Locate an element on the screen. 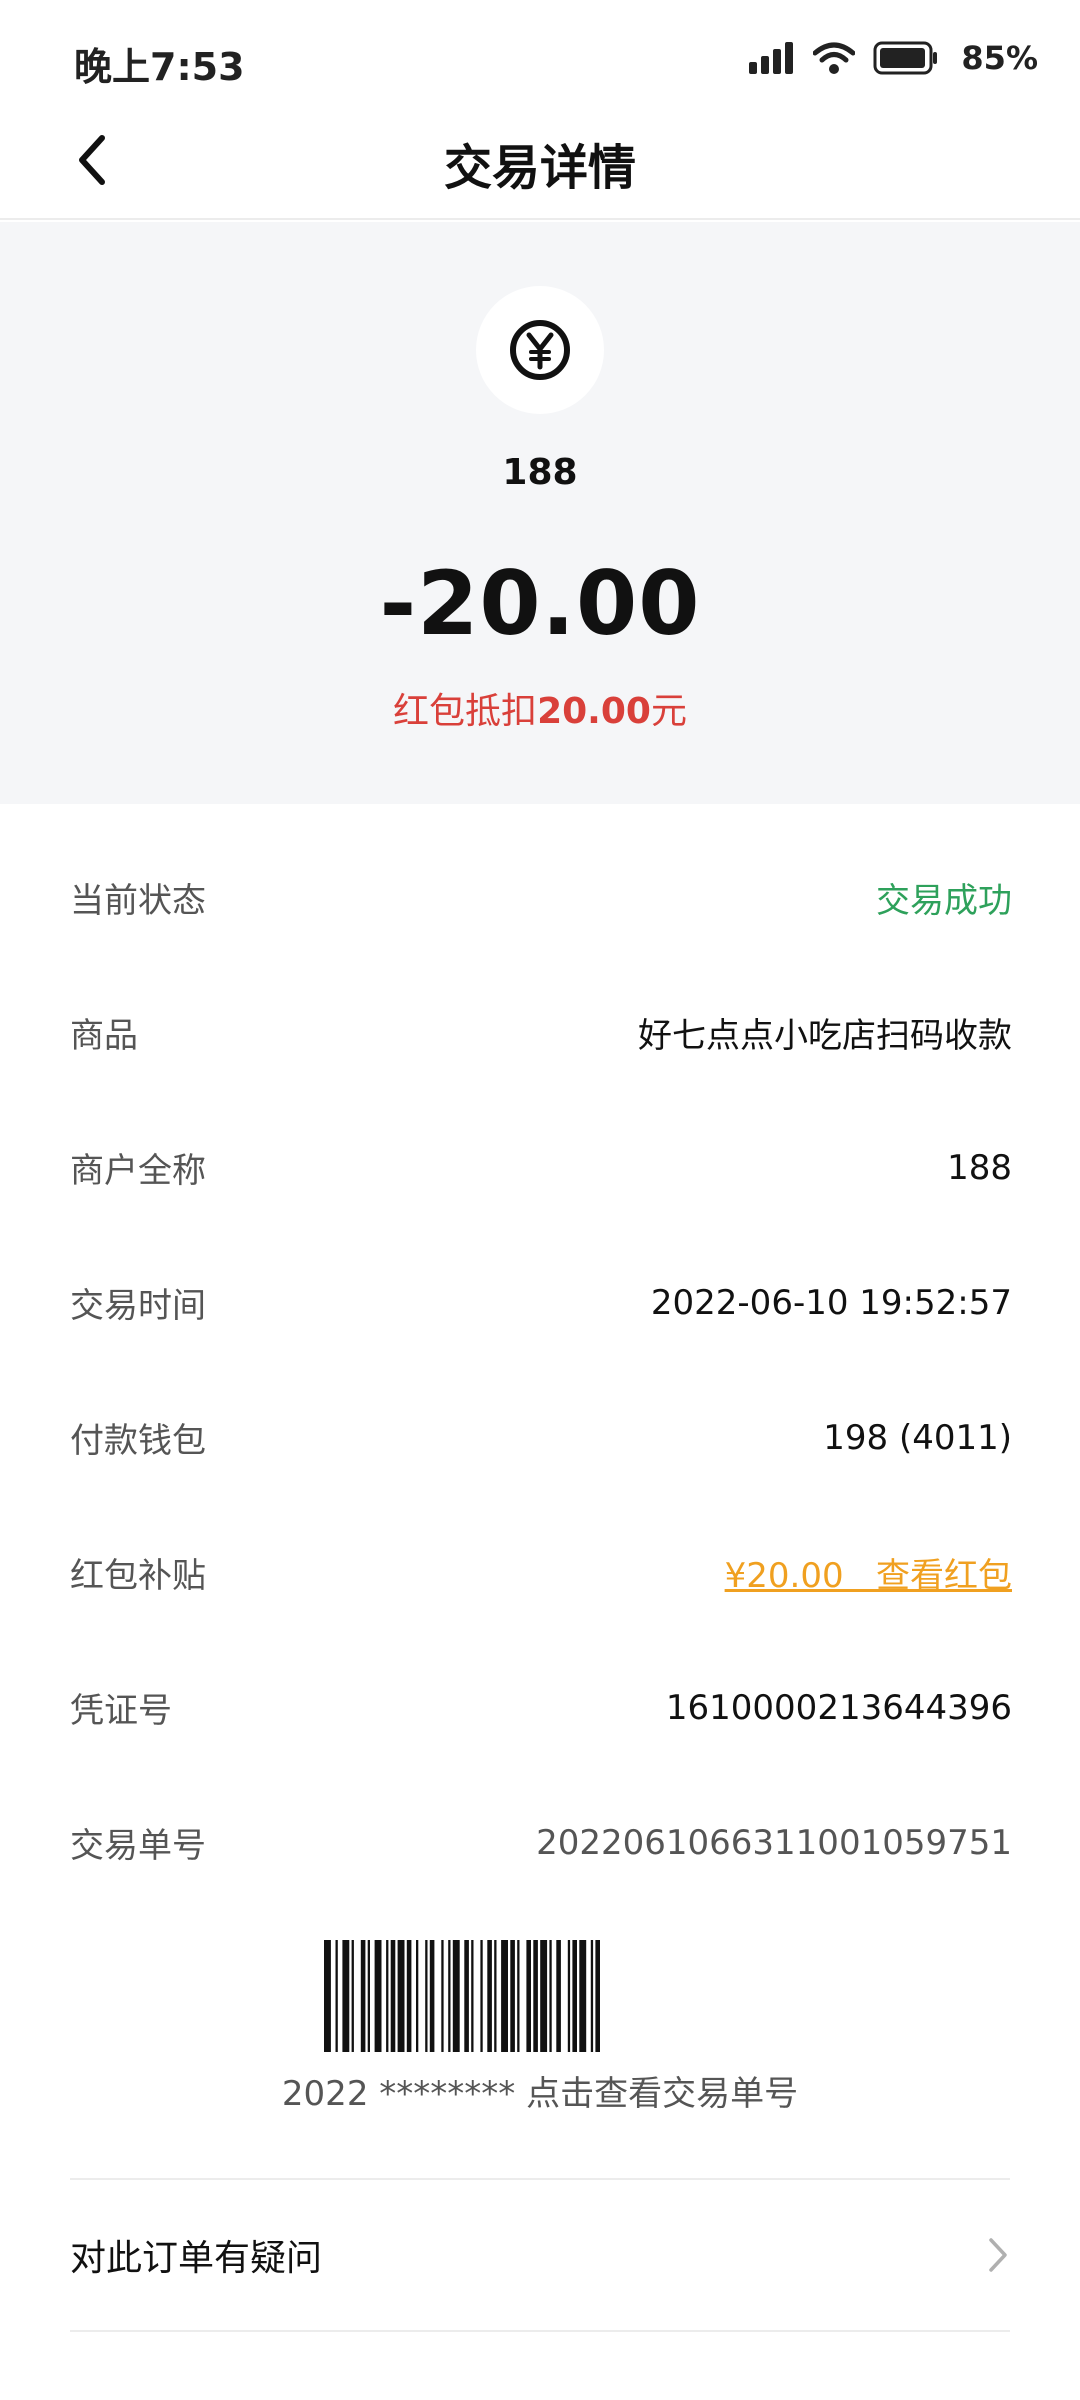 The height and width of the screenshot is (2400, 1080). status-time: 晚上7:53 is located at coordinates (159, 67).